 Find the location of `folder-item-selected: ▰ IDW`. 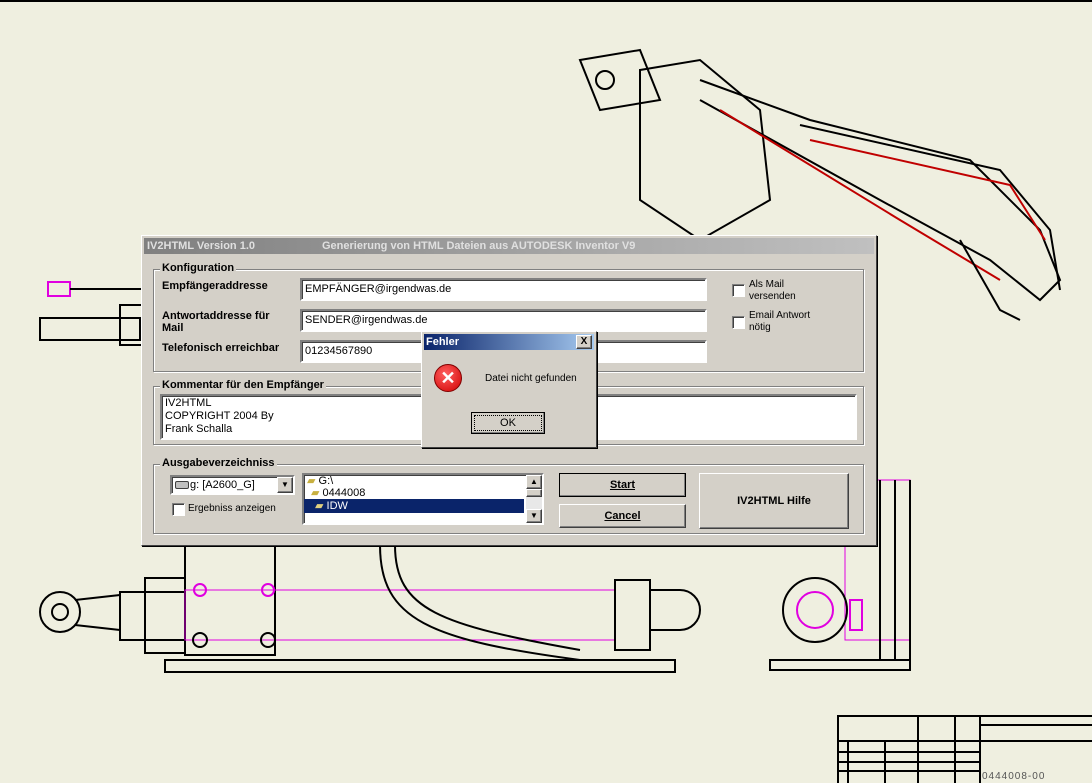

folder-item-selected: ▰ IDW is located at coordinates (414, 506).